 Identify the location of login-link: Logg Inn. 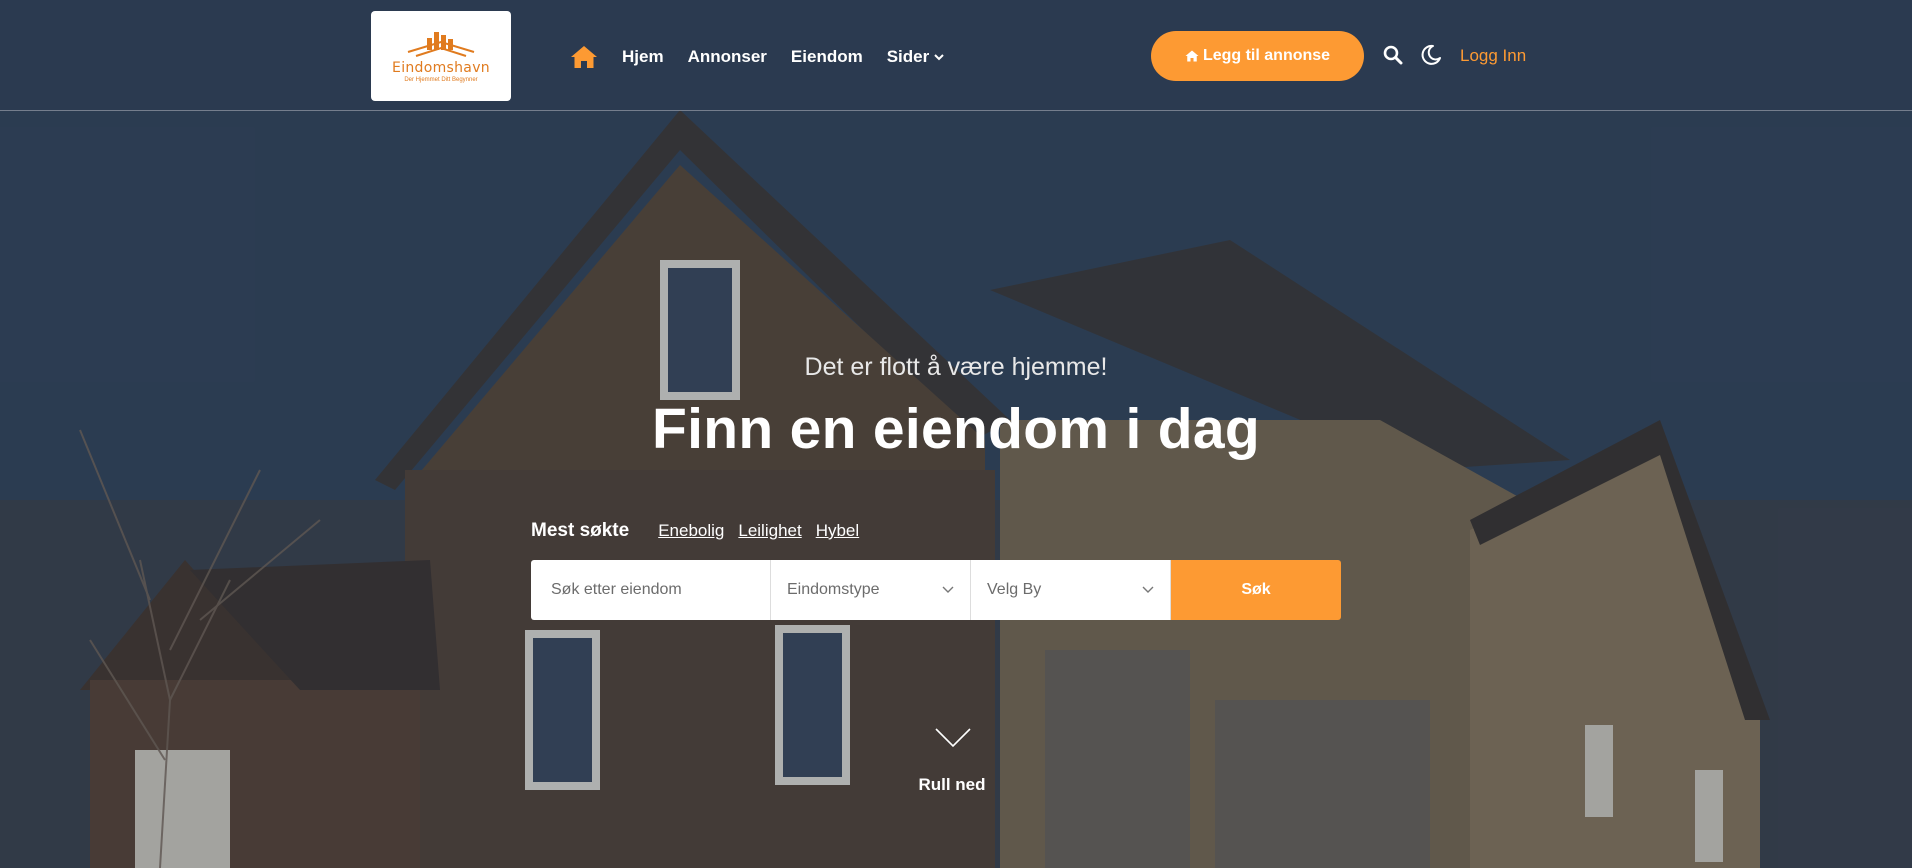
(1493, 56).